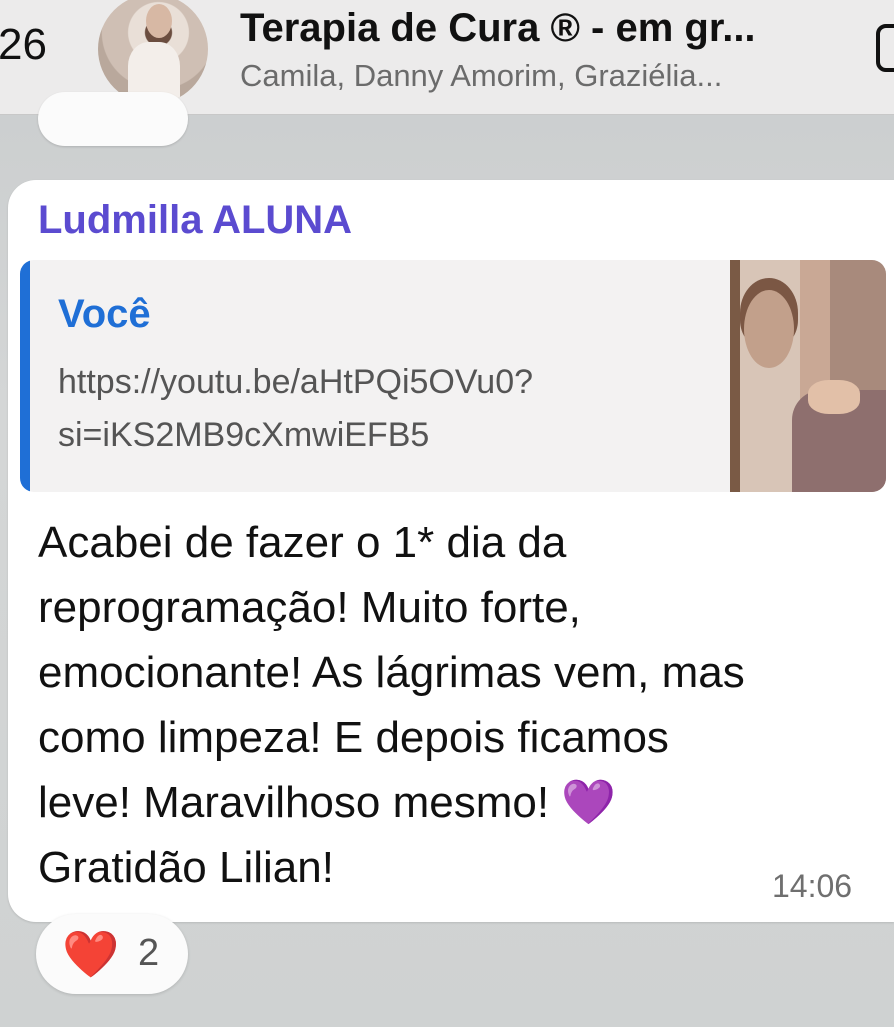 Image resolution: width=894 pixels, height=1027 pixels. I want to click on message-line: leve! Maravilhoso mesmo! 💜, so click(453, 802).